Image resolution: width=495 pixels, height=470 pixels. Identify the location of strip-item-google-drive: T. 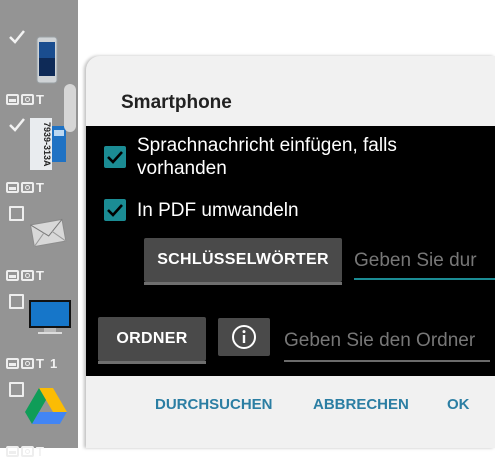
(39, 426).